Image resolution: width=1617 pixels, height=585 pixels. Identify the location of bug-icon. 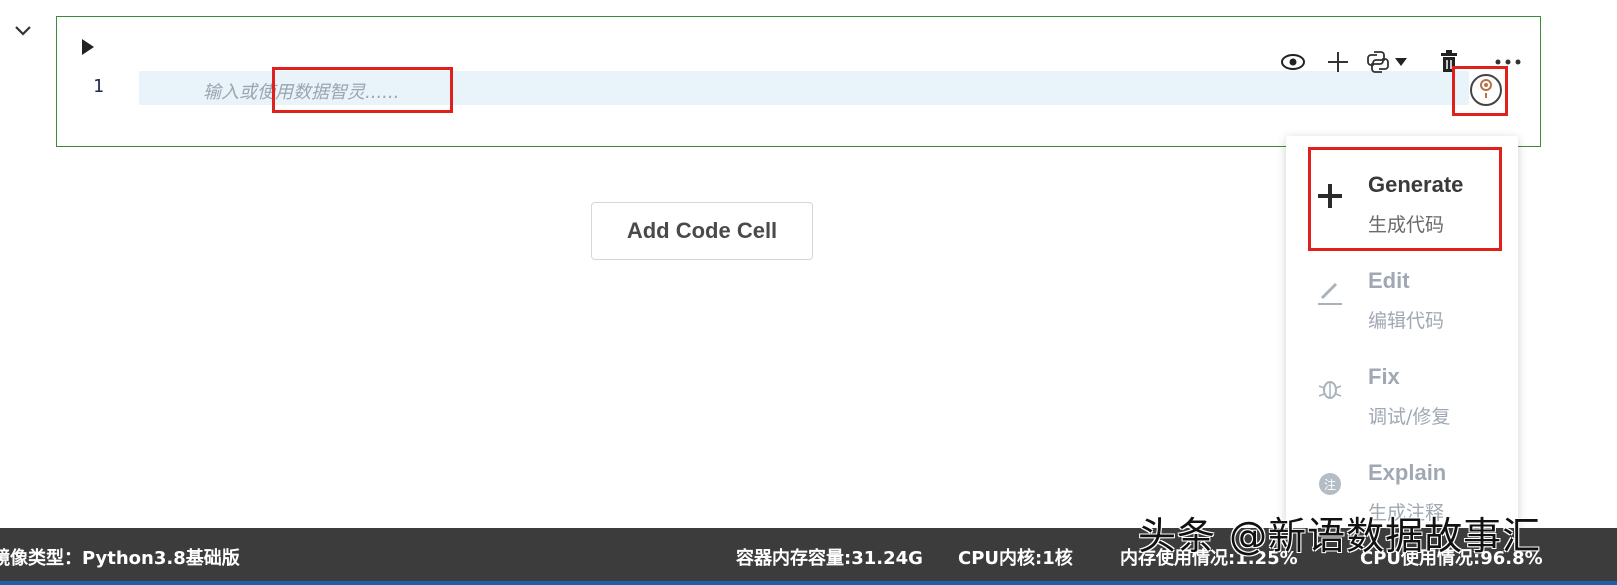
(1330, 390).